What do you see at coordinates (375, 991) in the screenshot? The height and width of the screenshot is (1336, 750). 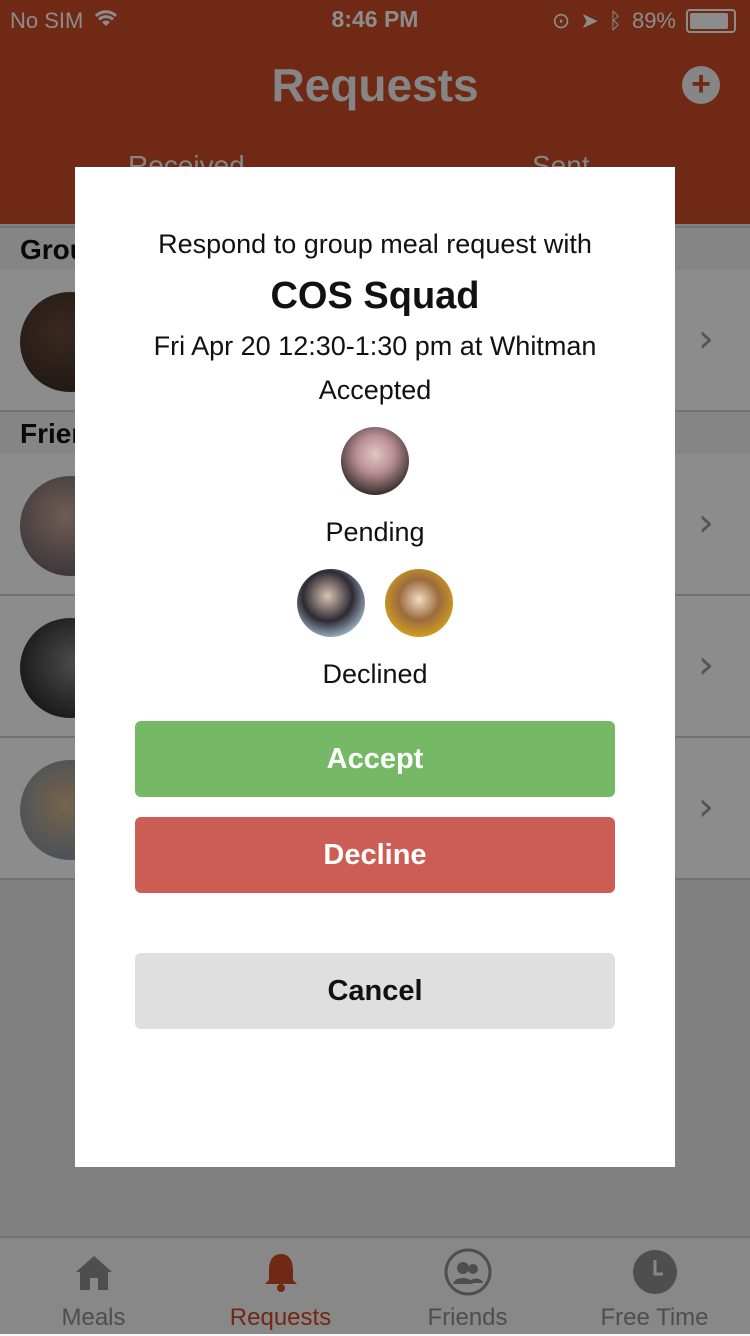 I see `cancel-button: Cancel` at bounding box center [375, 991].